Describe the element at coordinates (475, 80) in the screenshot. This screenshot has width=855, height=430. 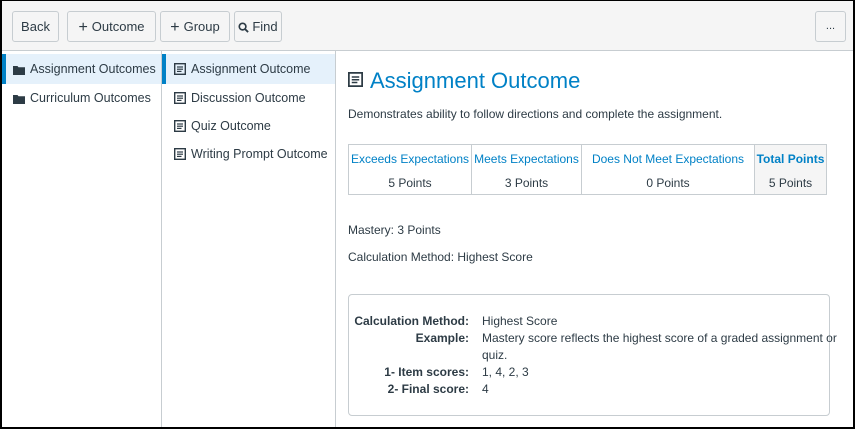
I see `outcome-title-text: Assignment Outcome` at that location.